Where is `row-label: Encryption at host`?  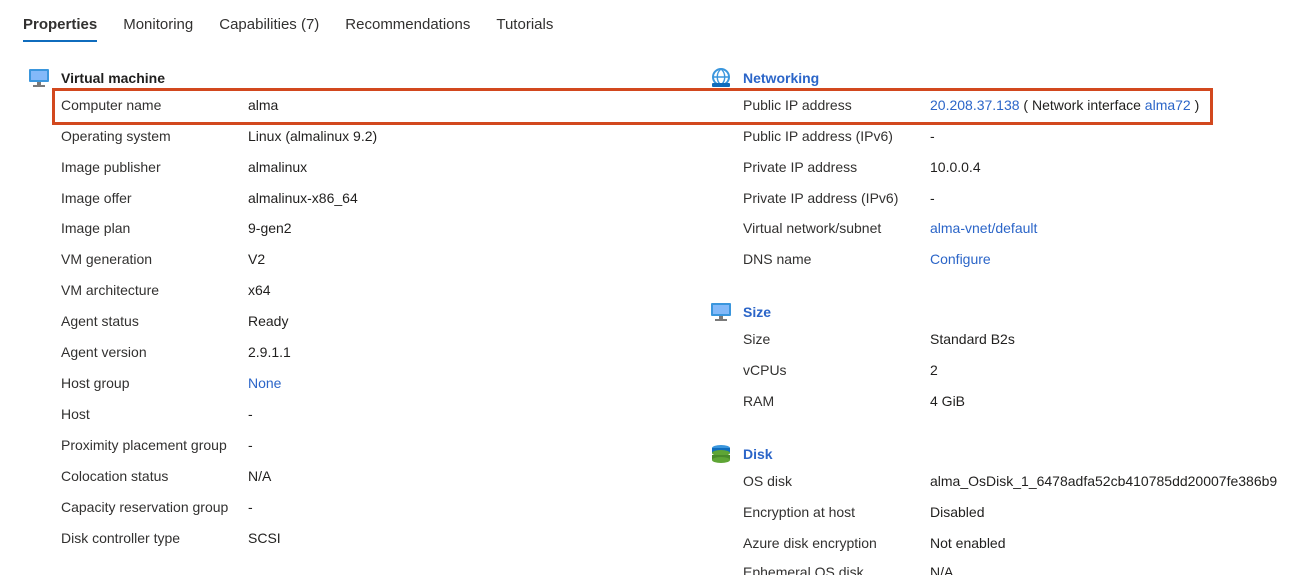 row-label: Encryption at host is located at coordinates (799, 512).